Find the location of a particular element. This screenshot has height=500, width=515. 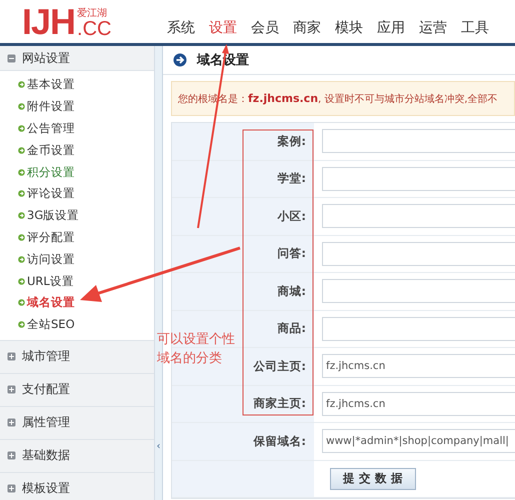

item-label: 访问设置 is located at coordinates (51, 259).